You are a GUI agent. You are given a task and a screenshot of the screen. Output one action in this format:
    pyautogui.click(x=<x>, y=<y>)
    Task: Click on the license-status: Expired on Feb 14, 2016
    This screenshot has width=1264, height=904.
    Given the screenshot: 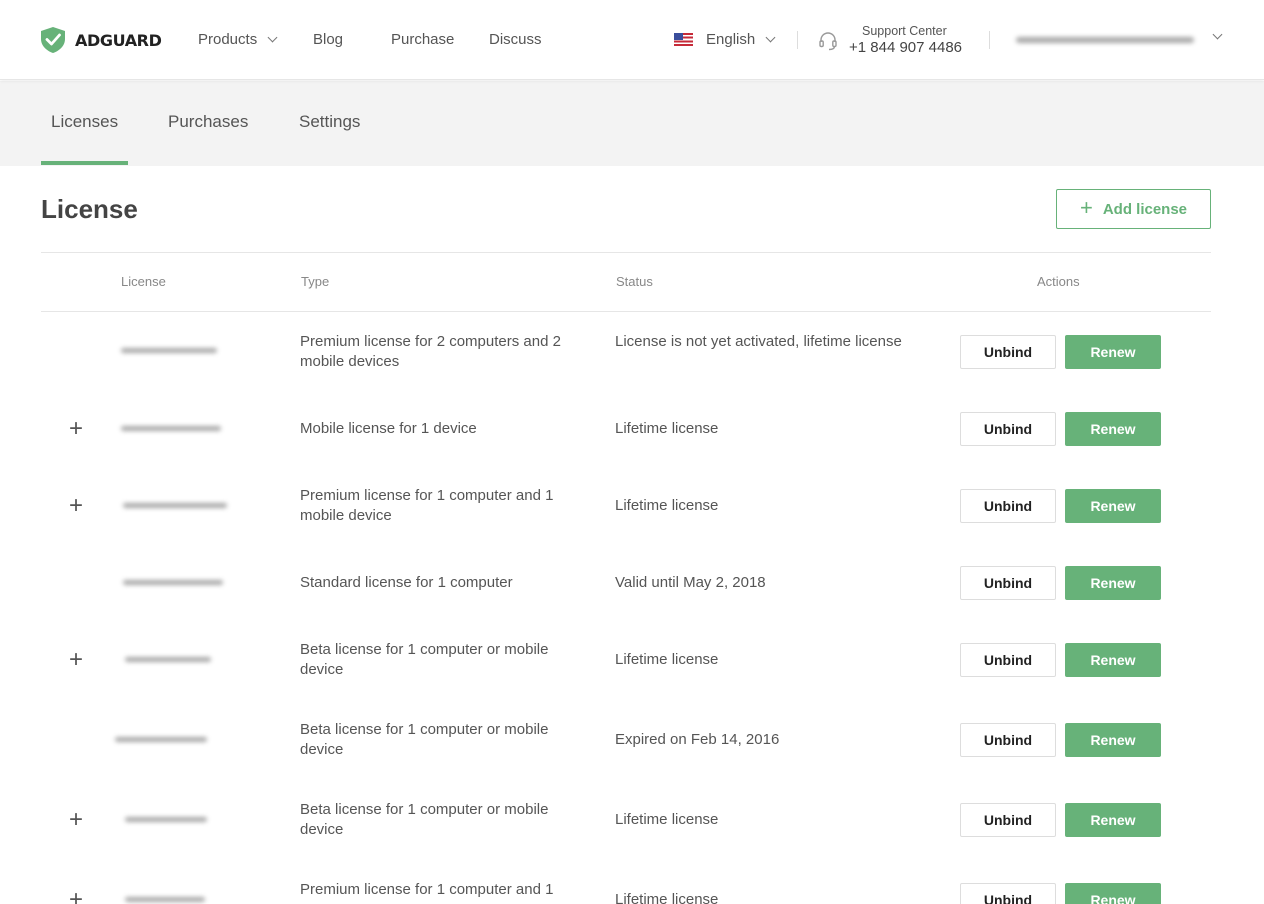 What is the action you would take?
    pyautogui.click(x=697, y=739)
    